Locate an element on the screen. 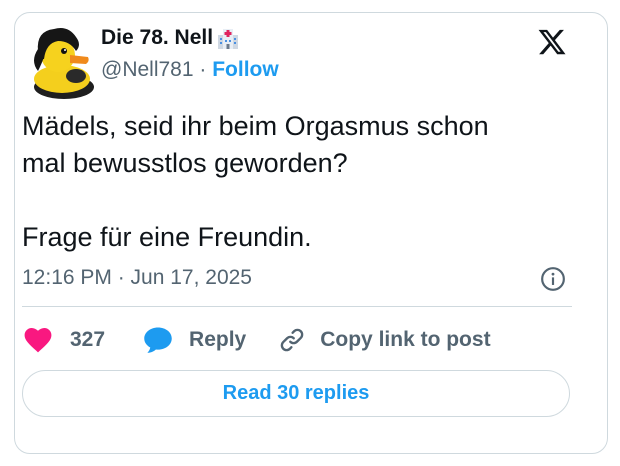 Image resolution: width=620 pixels, height=466 pixels. like-count: 327 is located at coordinates (88, 339).